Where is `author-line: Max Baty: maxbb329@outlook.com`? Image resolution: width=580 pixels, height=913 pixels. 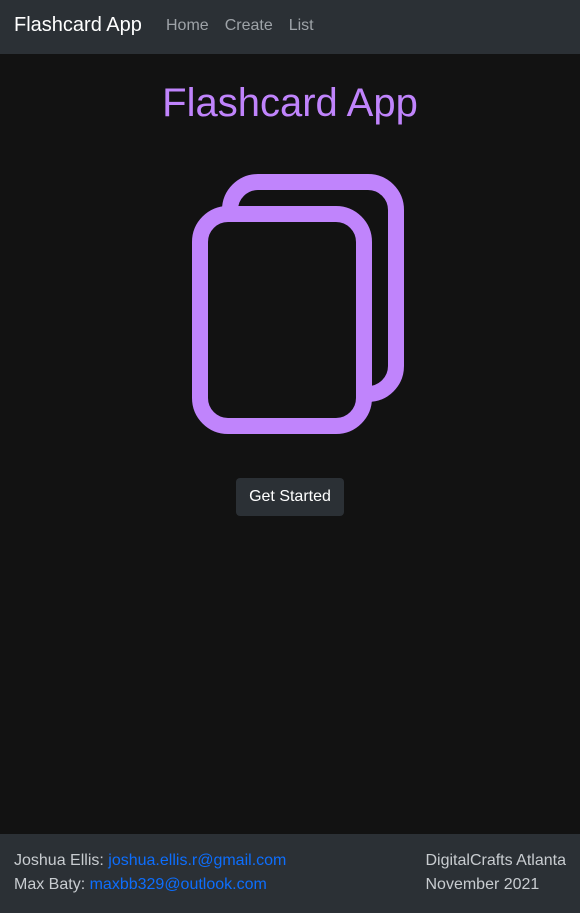 author-line: Max Baty: maxbb329@outlook.com is located at coordinates (150, 885).